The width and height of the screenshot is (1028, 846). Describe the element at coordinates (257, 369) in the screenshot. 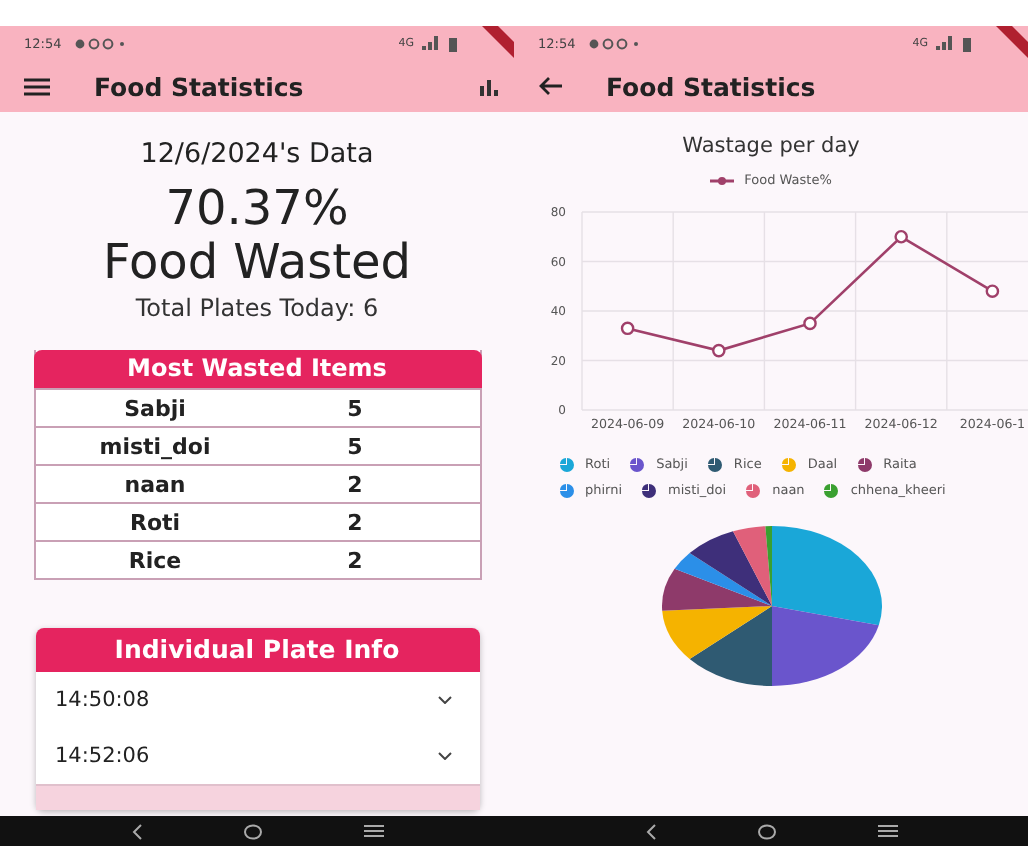

I see `card-header: Most Wasted Items` at that location.